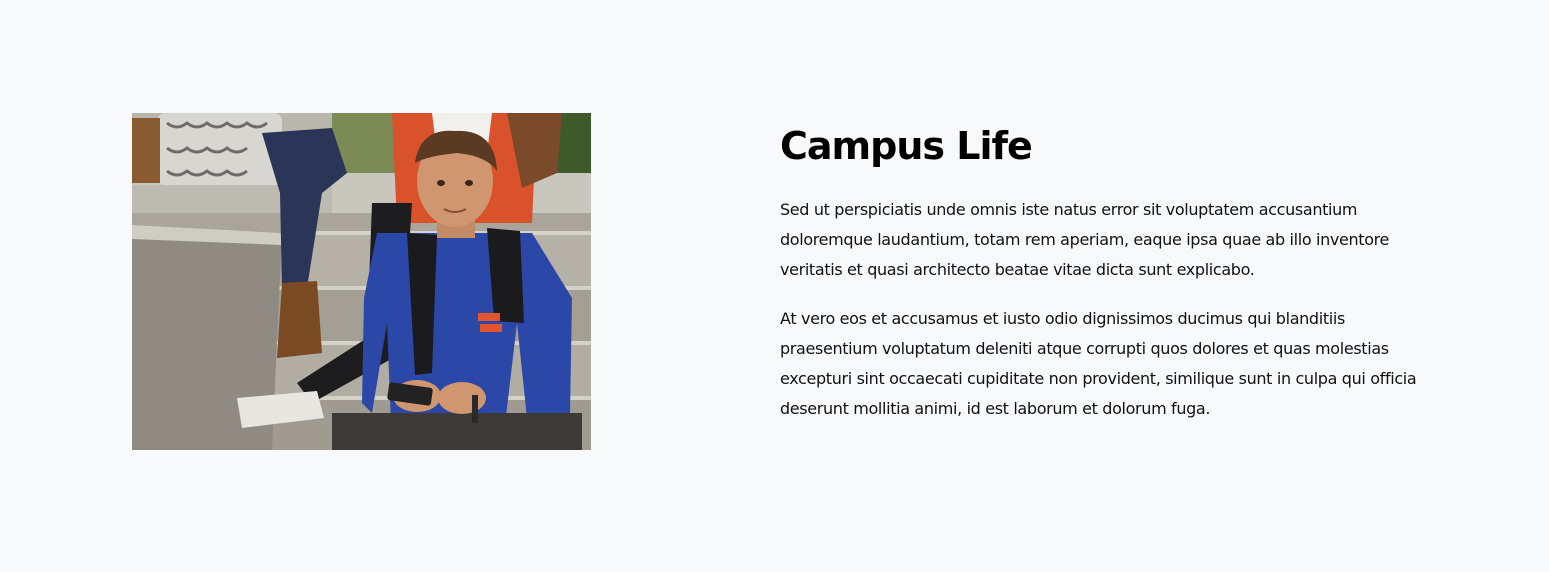 Image resolution: width=1549 pixels, height=572 pixels. I want to click on section-title: Campus Life, so click(906, 146).